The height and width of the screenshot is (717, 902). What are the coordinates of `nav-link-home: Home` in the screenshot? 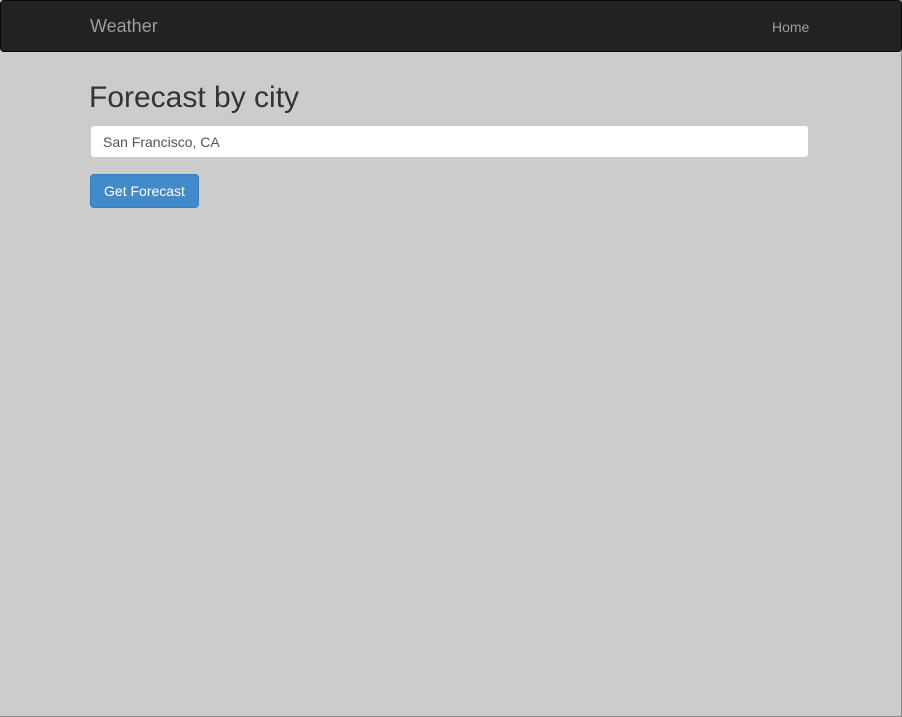 It's located at (790, 27).